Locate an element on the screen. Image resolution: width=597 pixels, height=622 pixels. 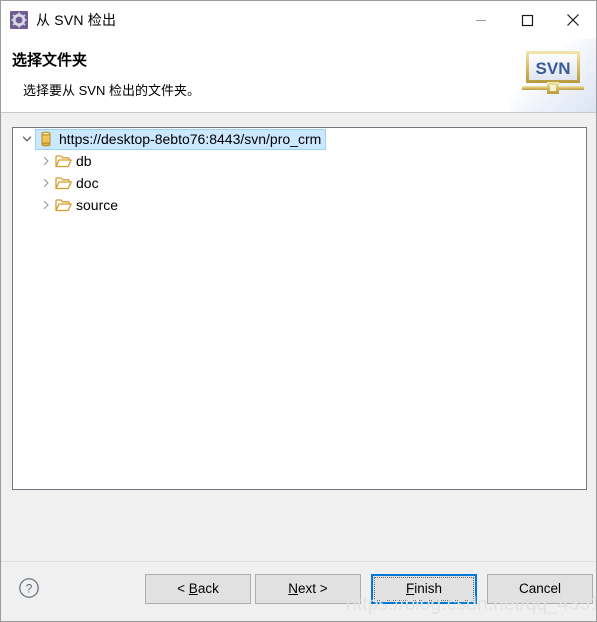
maximize-icon is located at coordinates (527, 20).